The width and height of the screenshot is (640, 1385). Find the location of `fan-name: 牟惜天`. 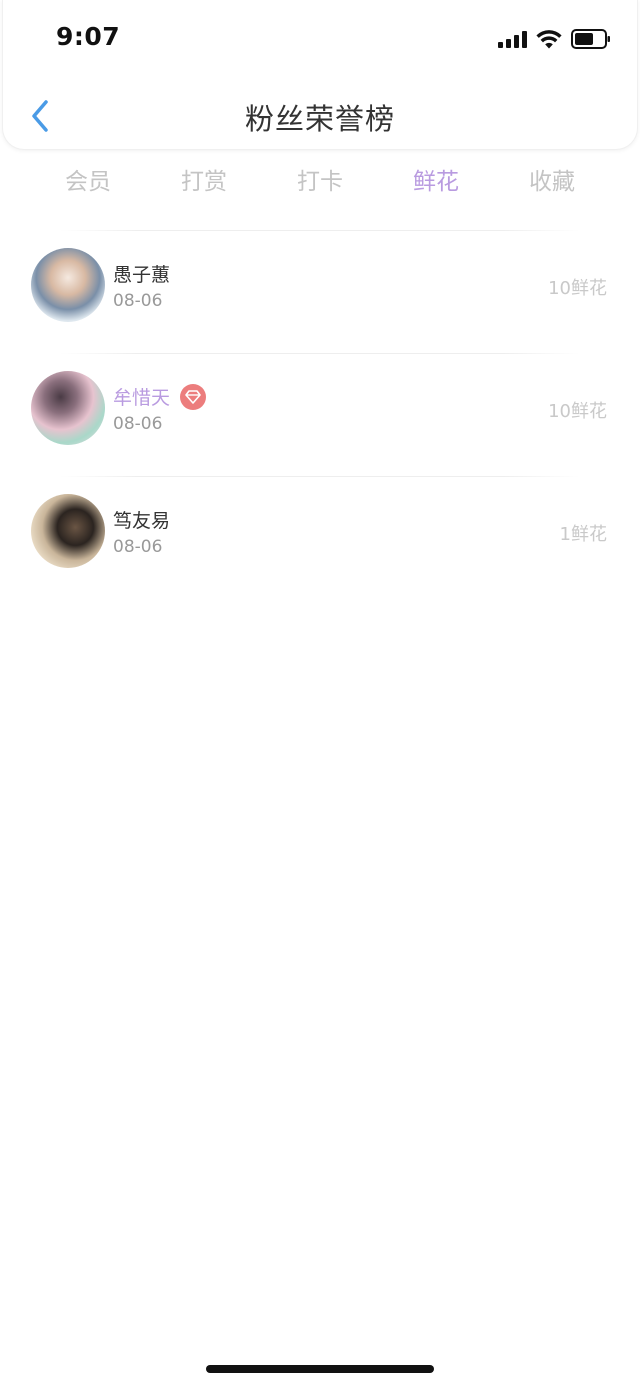

fan-name: 牟惜天 is located at coordinates (142, 398).